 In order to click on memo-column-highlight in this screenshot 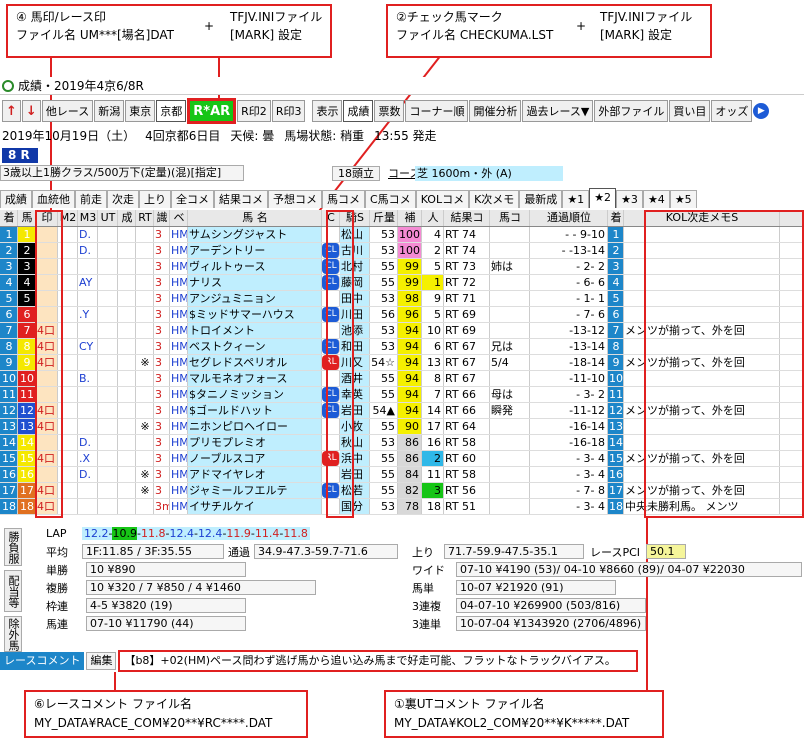, I will do `click(724, 364)`.